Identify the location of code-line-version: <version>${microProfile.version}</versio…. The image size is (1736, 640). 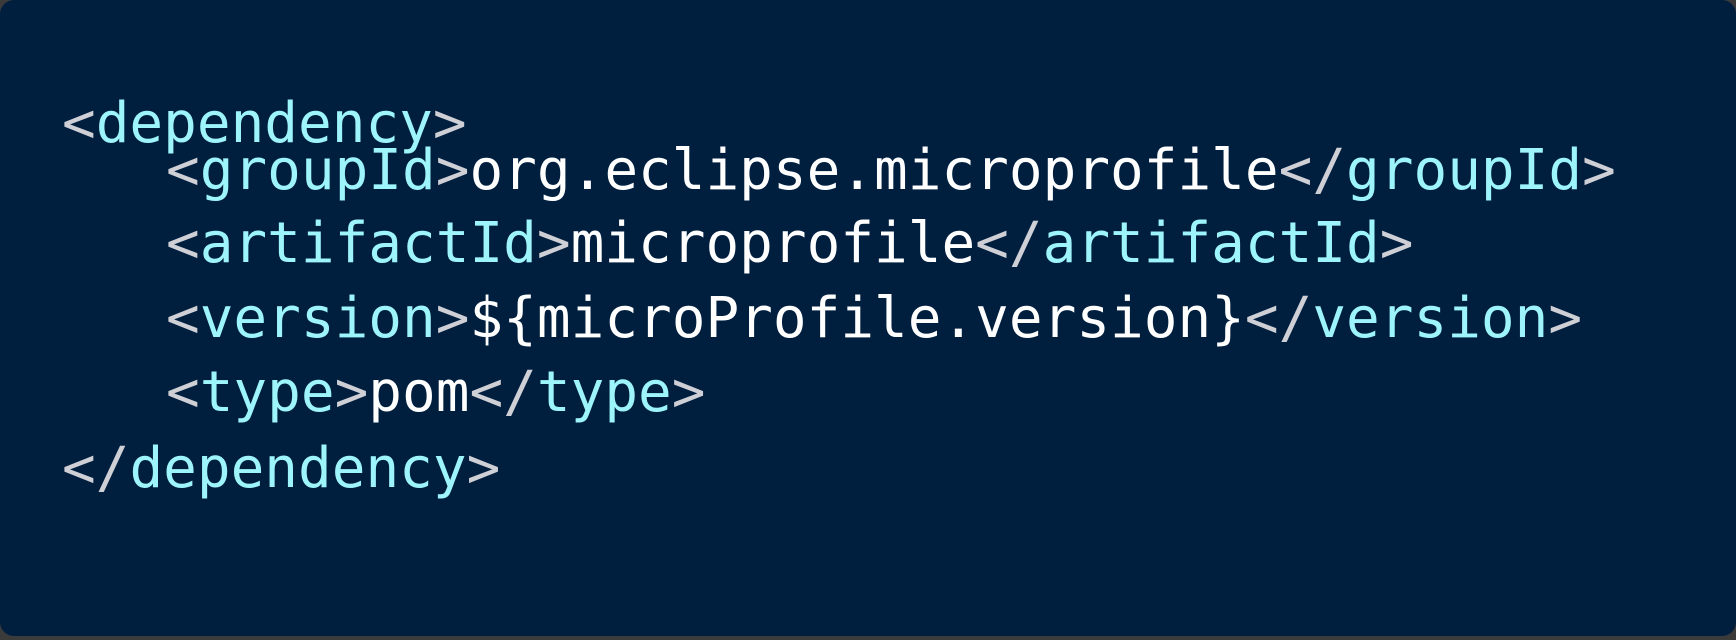
(874, 319).